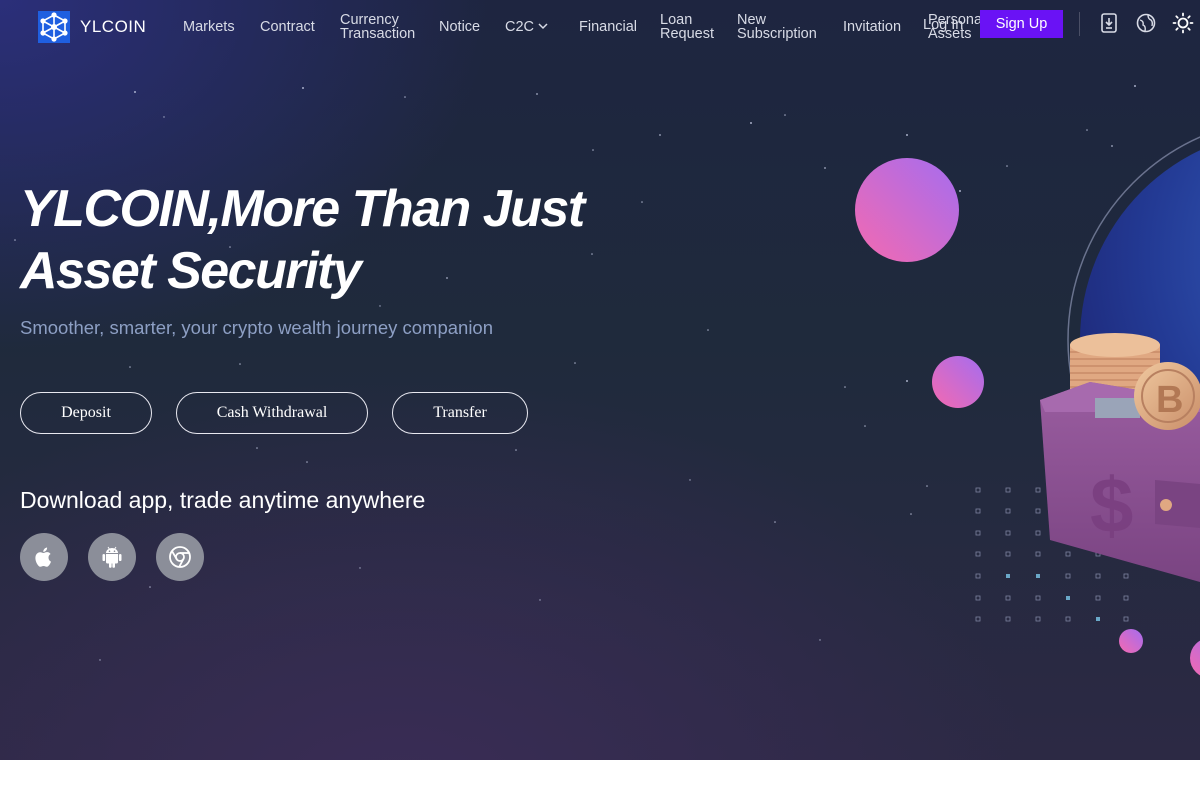 Image resolution: width=1200 pixels, height=800 pixels. Describe the element at coordinates (86, 413) in the screenshot. I see `deposit-button: Deposit` at that location.